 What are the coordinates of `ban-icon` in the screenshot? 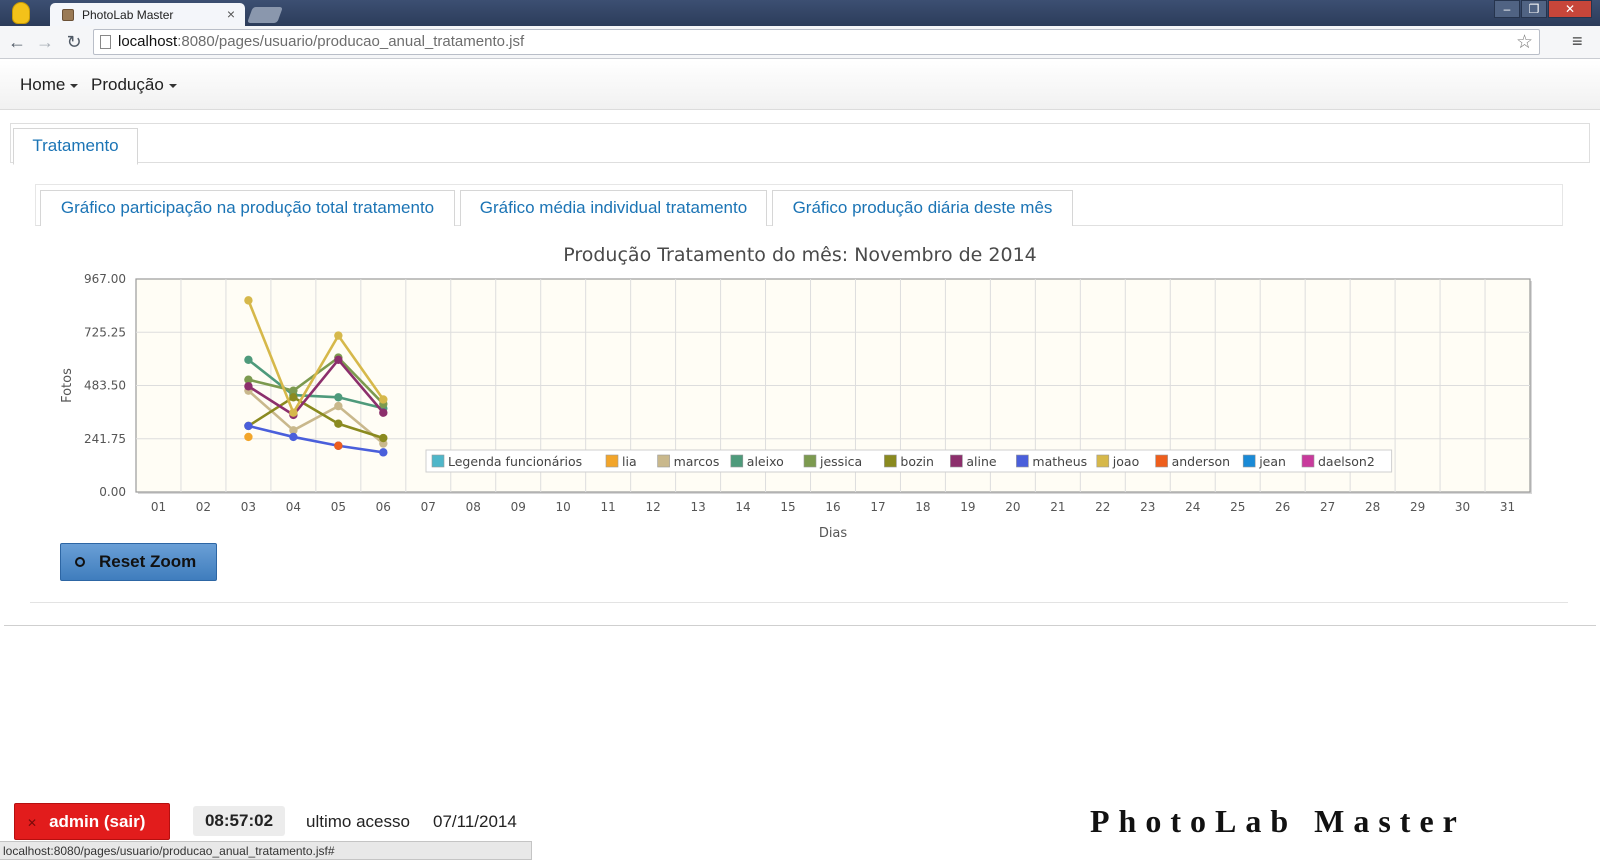 It's located at (80, 562).